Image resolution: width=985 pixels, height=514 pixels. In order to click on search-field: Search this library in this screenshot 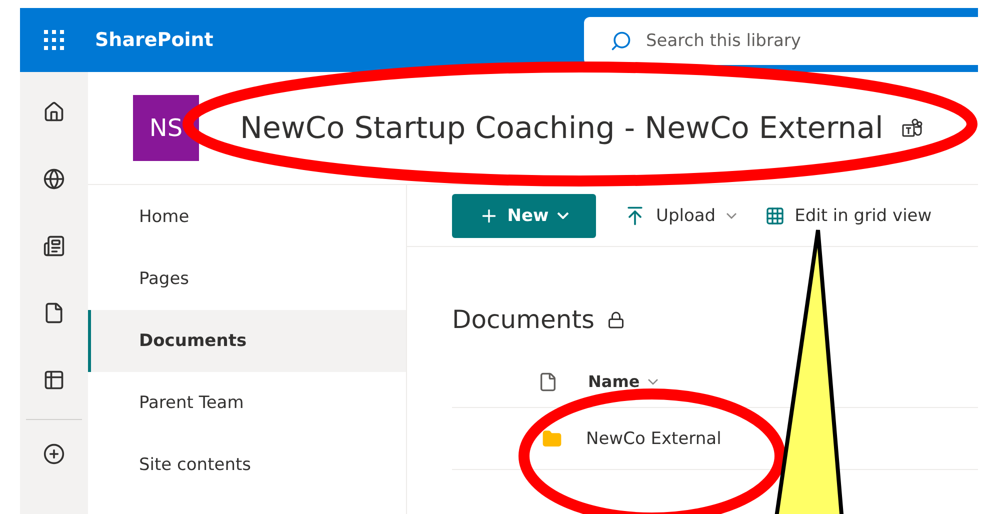, I will do `click(756, 41)`.